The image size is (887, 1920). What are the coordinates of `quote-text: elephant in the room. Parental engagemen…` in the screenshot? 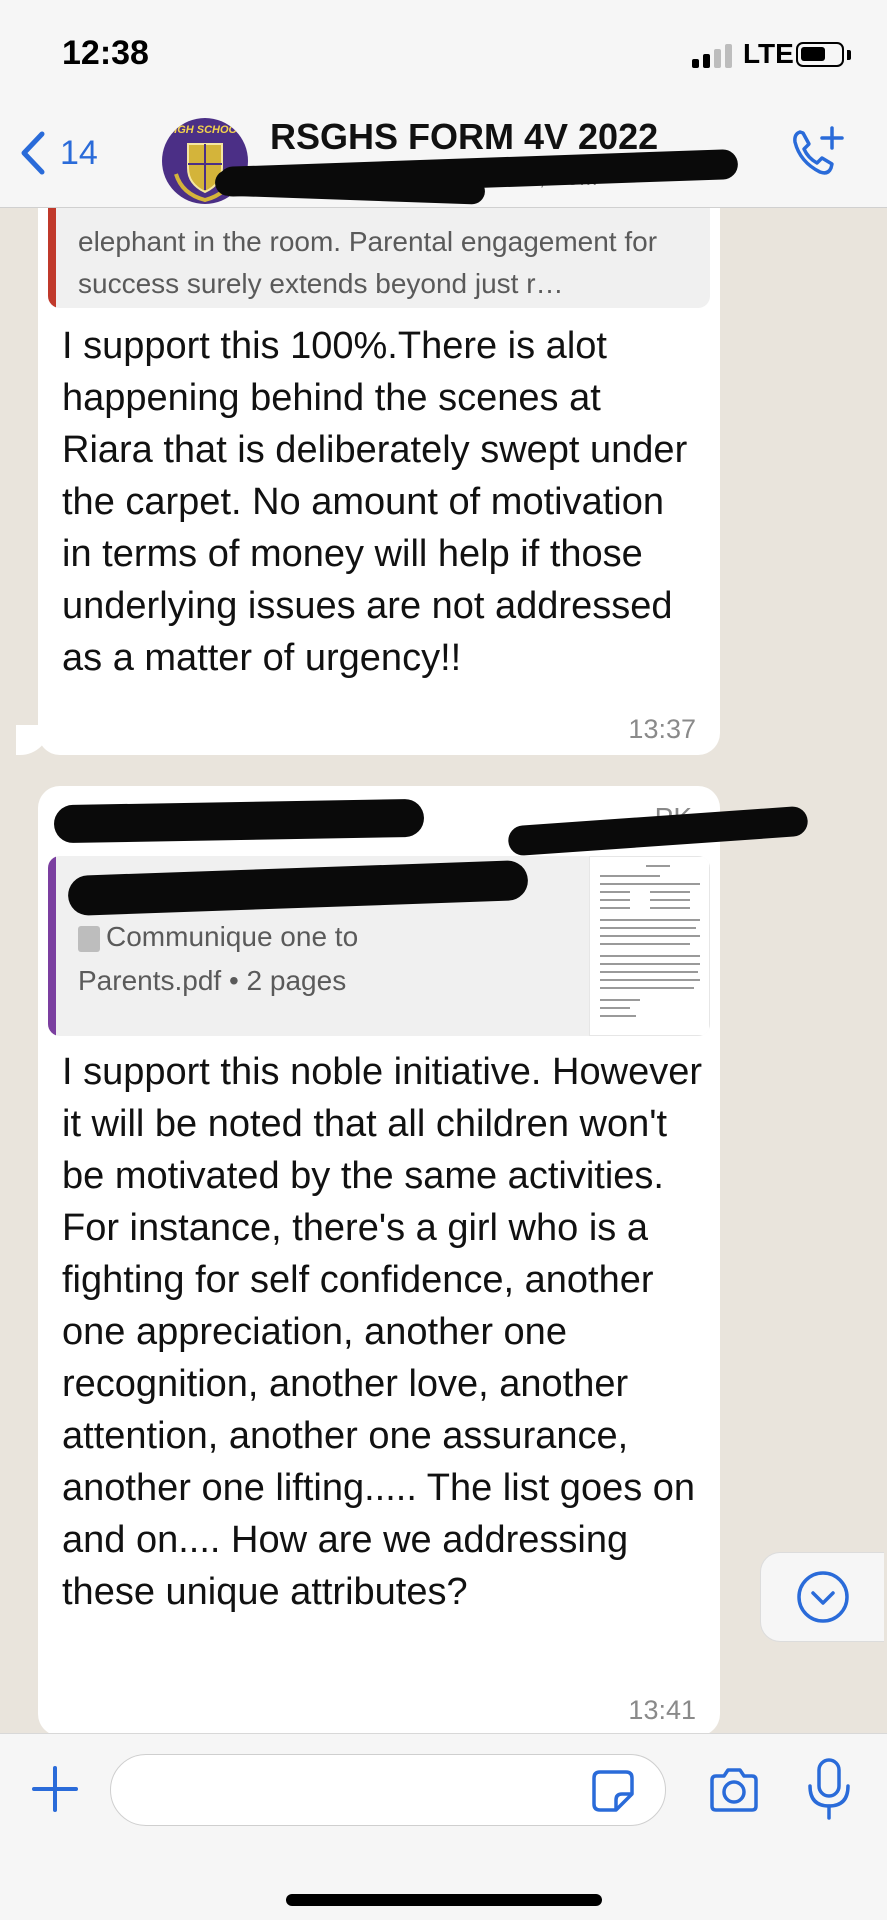 It's located at (368, 262).